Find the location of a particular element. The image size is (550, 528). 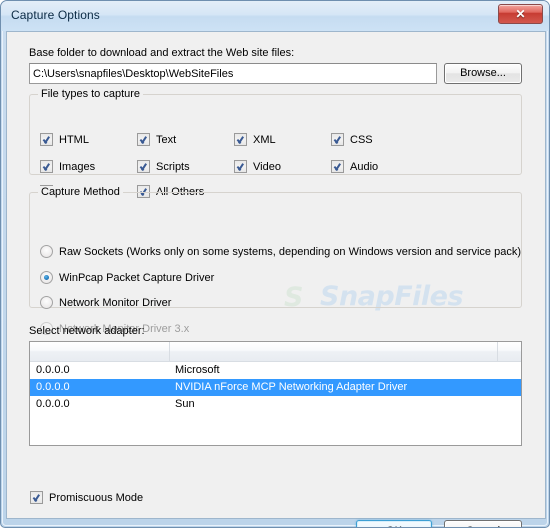

column-header-extra is located at coordinates (509, 351).